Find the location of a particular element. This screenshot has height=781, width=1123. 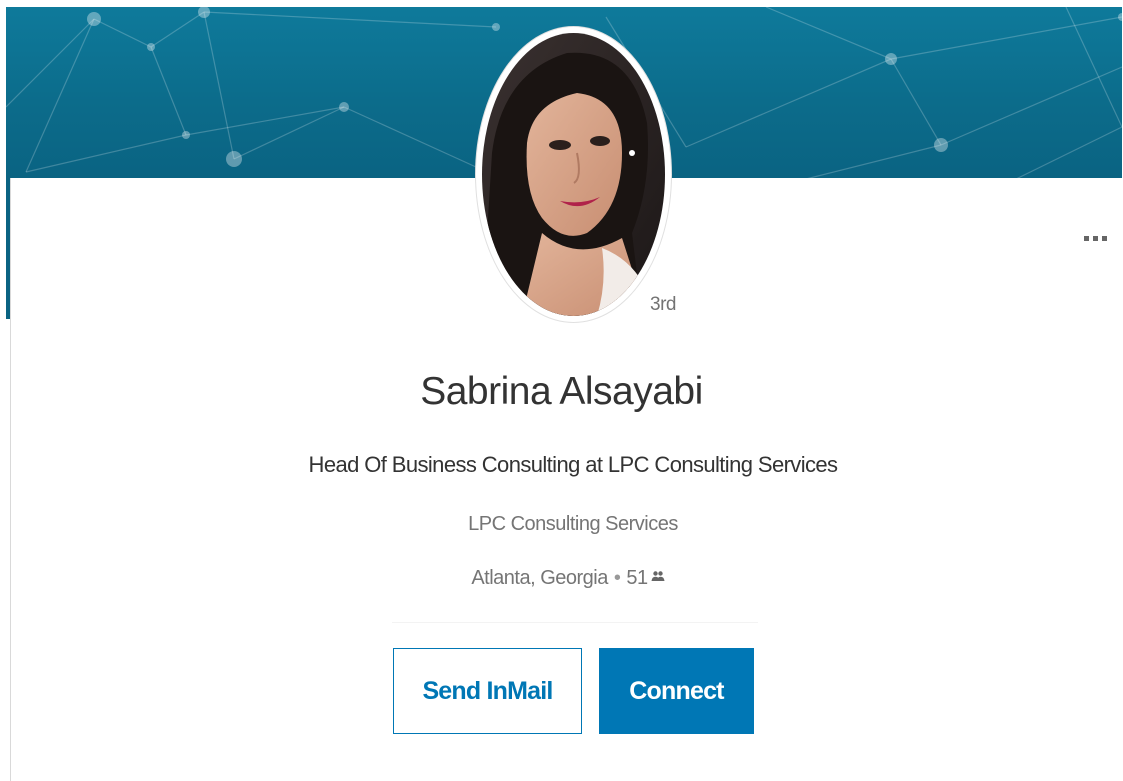

location-connections-row: Atlanta, Georgia • 51 is located at coordinates (561, 578).